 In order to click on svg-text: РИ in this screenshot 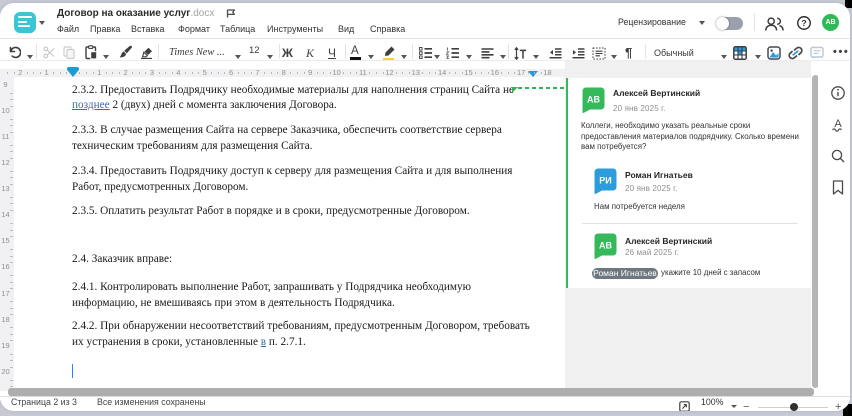, I will do `click(605, 180)`.